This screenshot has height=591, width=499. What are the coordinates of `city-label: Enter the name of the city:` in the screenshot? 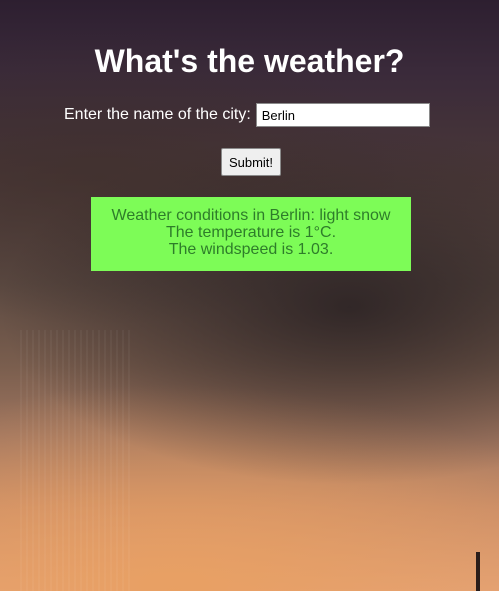 It's located at (157, 114).